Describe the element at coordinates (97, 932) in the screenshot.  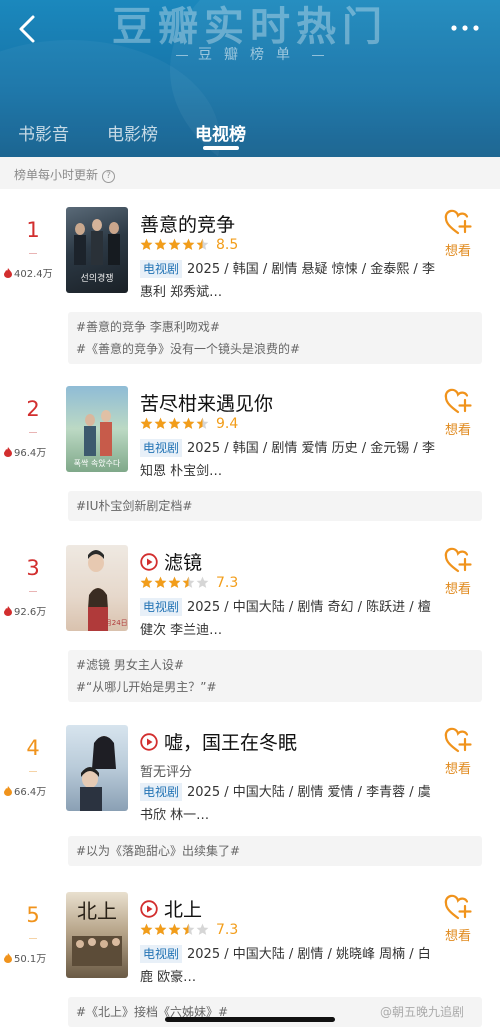
I see `poster-figures: 北上` at that location.